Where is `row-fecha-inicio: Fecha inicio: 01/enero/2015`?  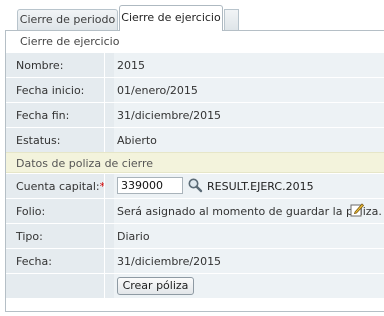 row-fecha-inicio: Fecha inicio: 01/enero/2015 is located at coordinates (195, 89).